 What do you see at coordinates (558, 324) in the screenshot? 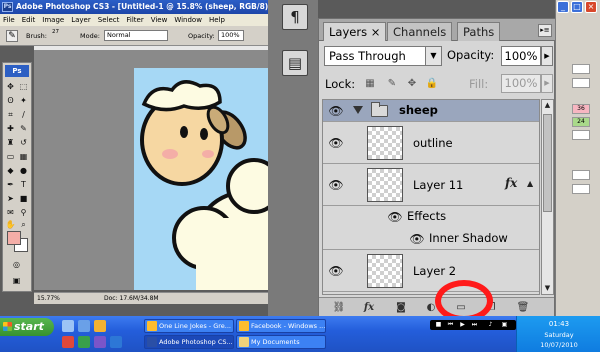
I see `clock-time: 01:43` at bounding box center [558, 324].